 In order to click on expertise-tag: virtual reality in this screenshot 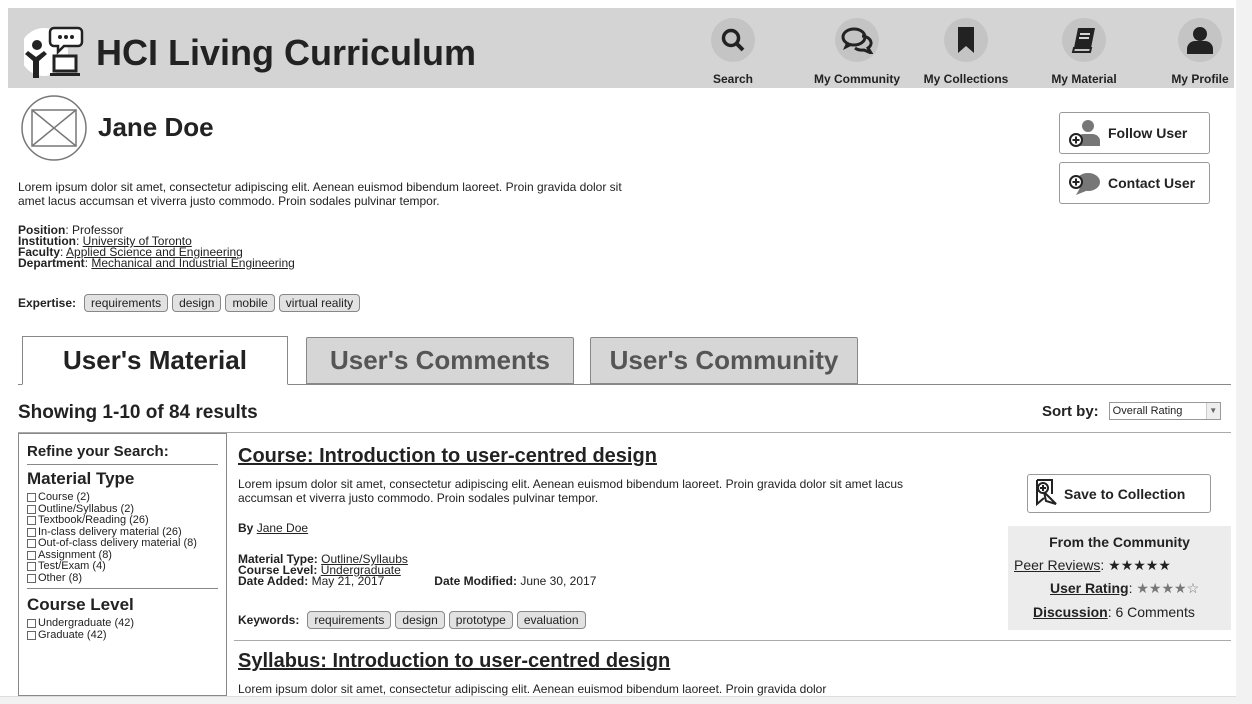, I will do `click(319, 303)`.